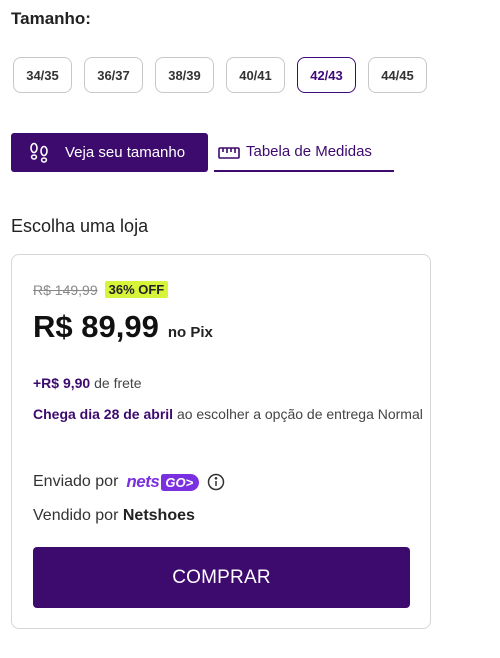 The image size is (500, 658). I want to click on current-price: R$ 89,99, so click(96, 326).